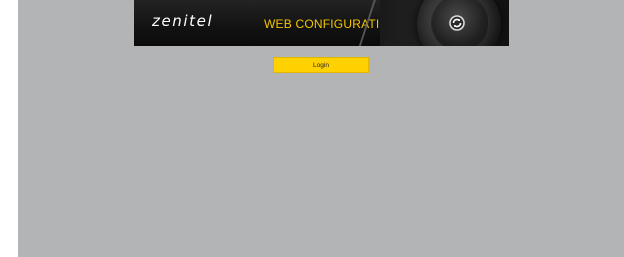 The width and height of the screenshot is (624, 257). Describe the element at coordinates (457, 23) in the screenshot. I see `refresh-icon` at that location.